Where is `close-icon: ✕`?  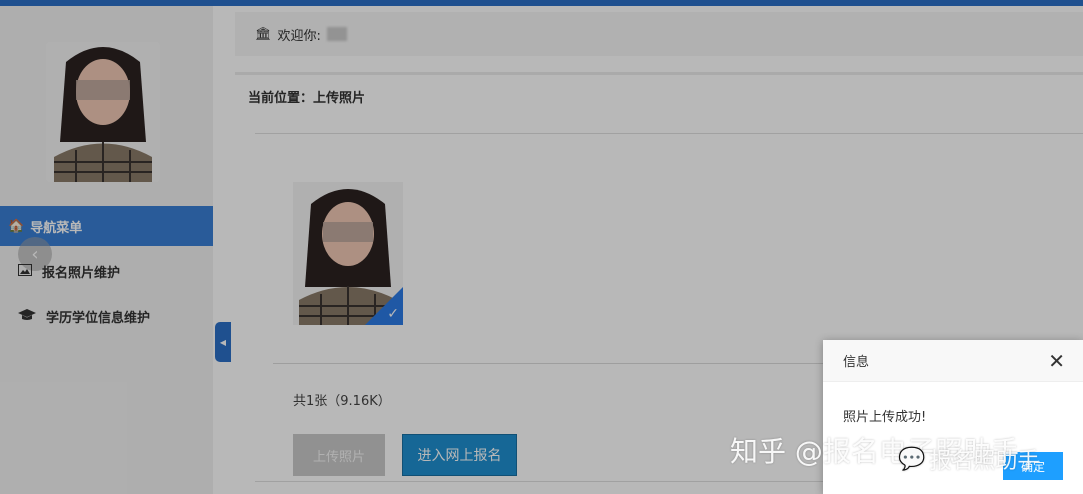 close-icon: ✕ is located at coordinates (1056, 361).